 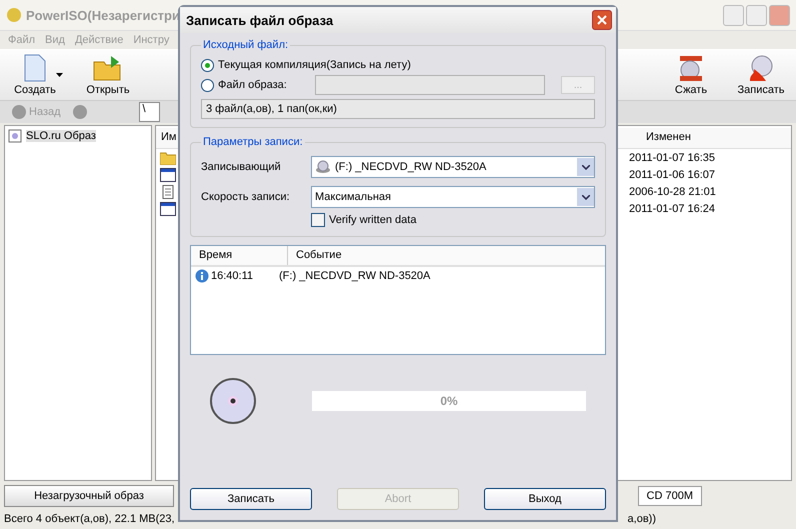 I want to click on radio-label: Файл образа:, so click(x=252, y=85).